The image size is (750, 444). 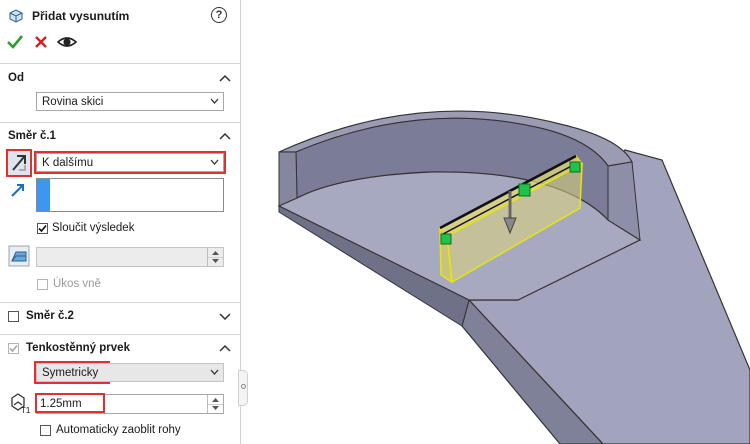 I want to click on eye-icon, so click(x=67, y=42).